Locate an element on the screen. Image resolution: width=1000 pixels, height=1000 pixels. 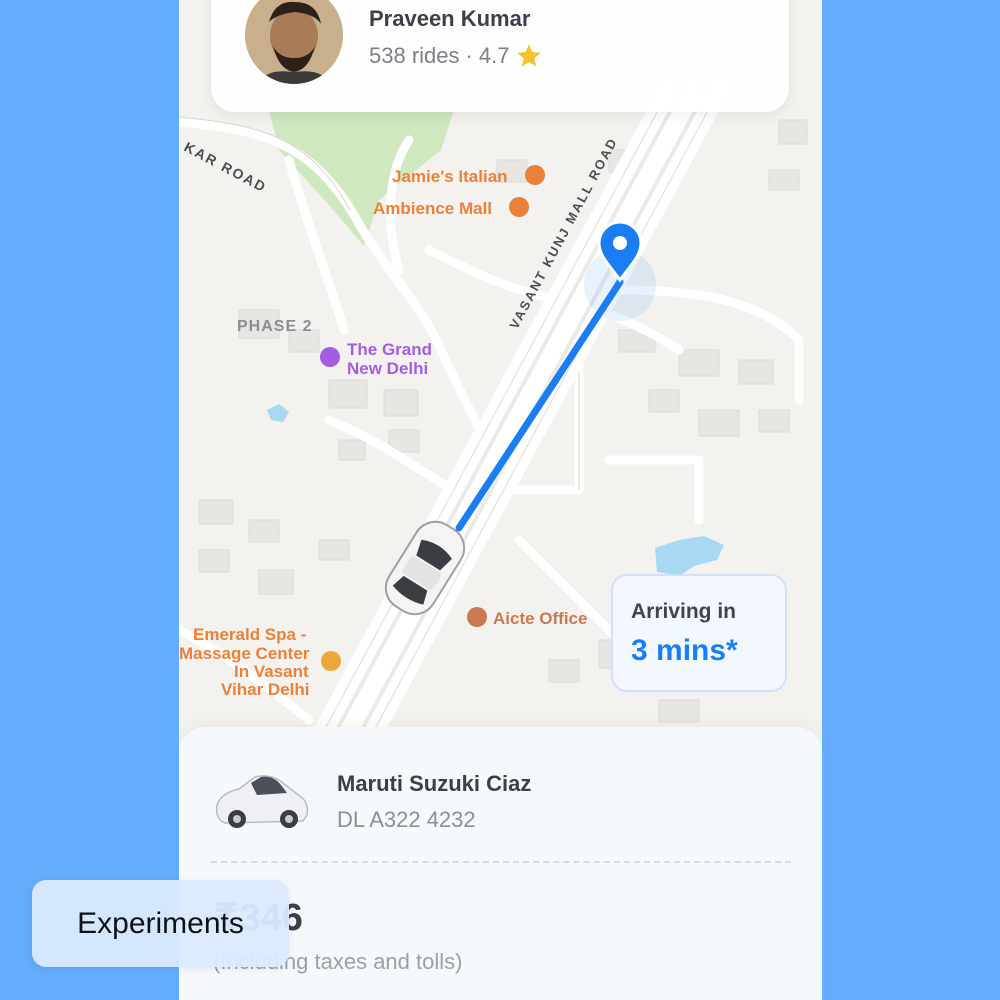
driver-photo is located at coordinates (294, 42).